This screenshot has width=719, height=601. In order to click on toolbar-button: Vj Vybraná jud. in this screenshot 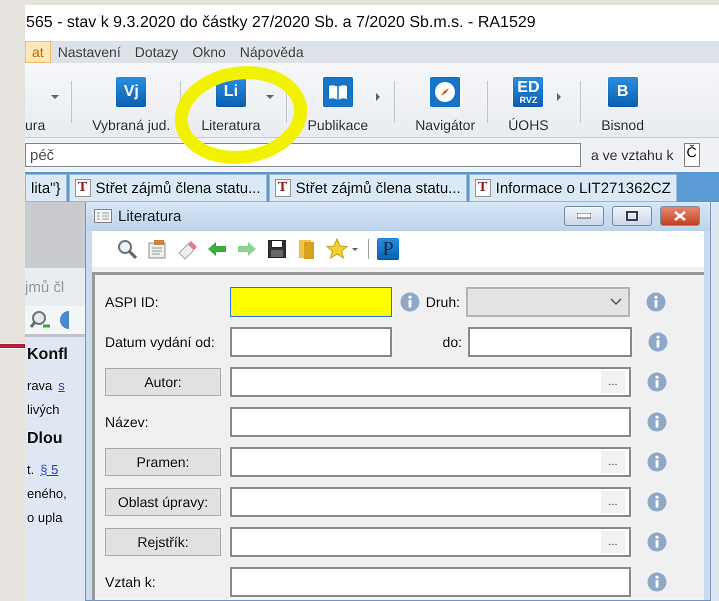, I will do `click(126, 100)`.